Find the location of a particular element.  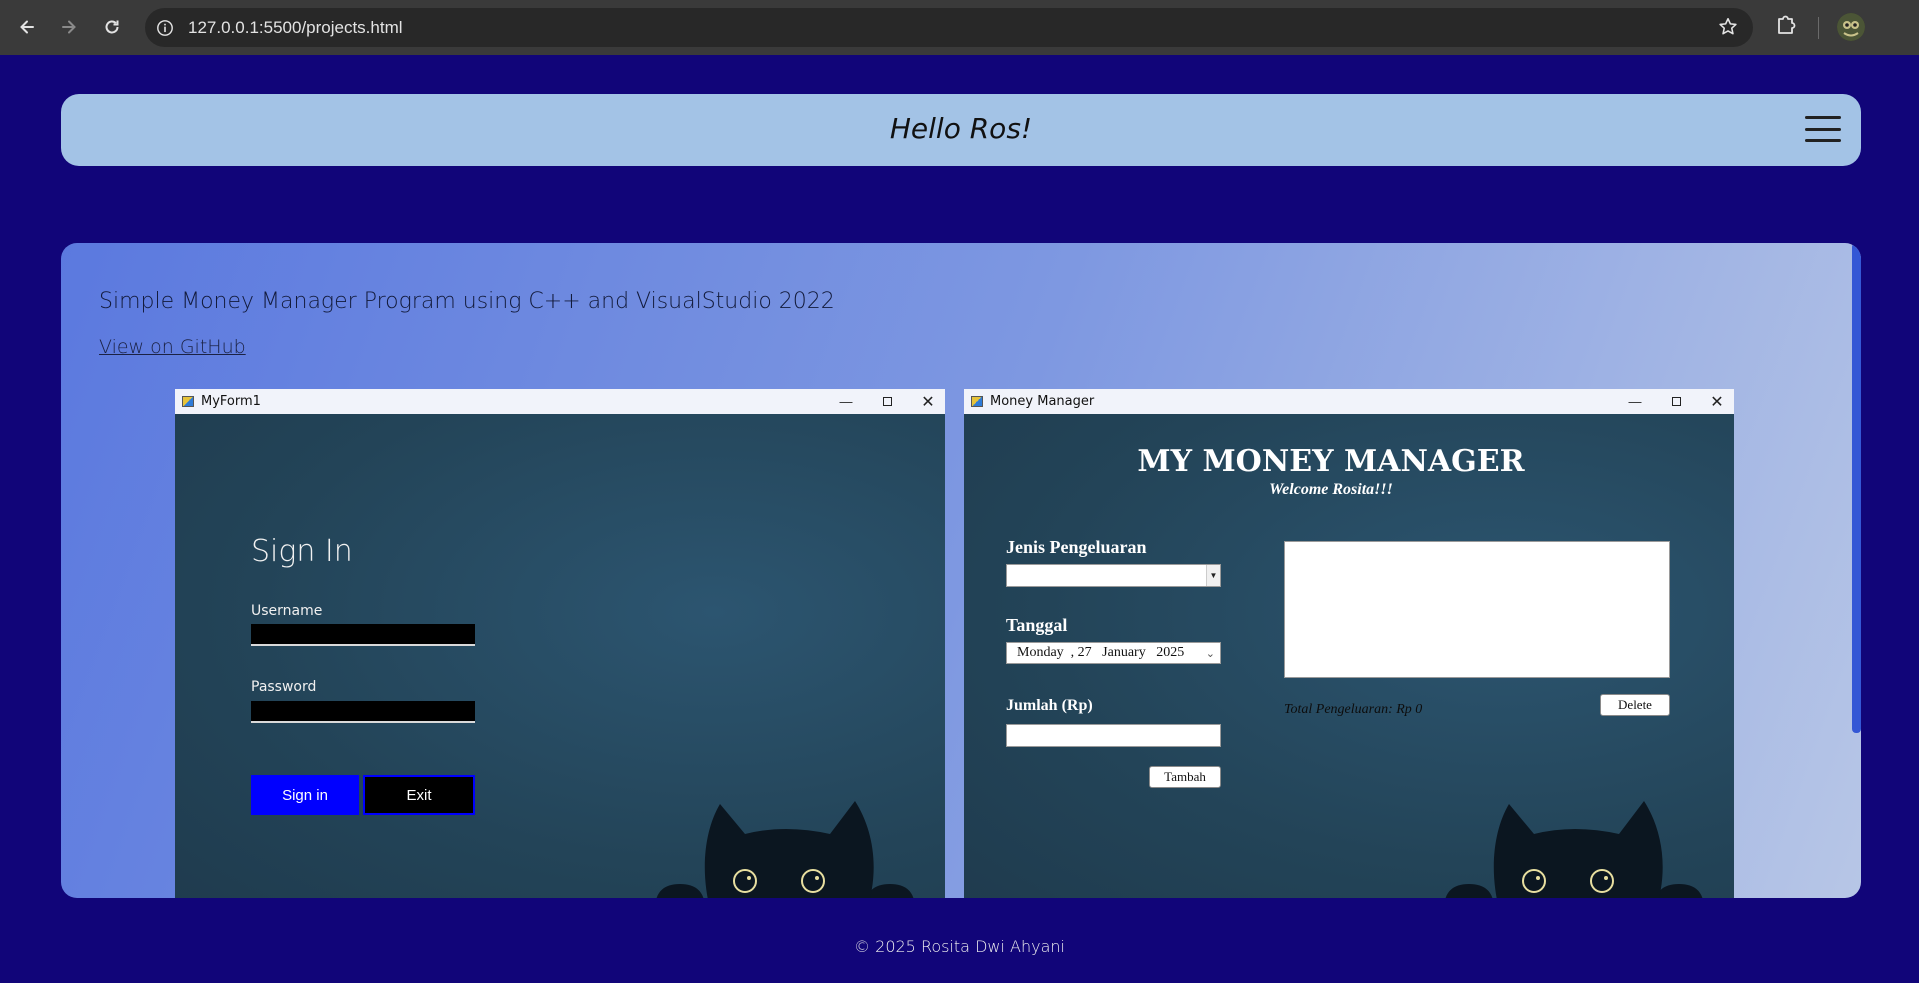

date-picker: Monday , 27 January 2025 ⌄ is located at coordinates (1113, 653).